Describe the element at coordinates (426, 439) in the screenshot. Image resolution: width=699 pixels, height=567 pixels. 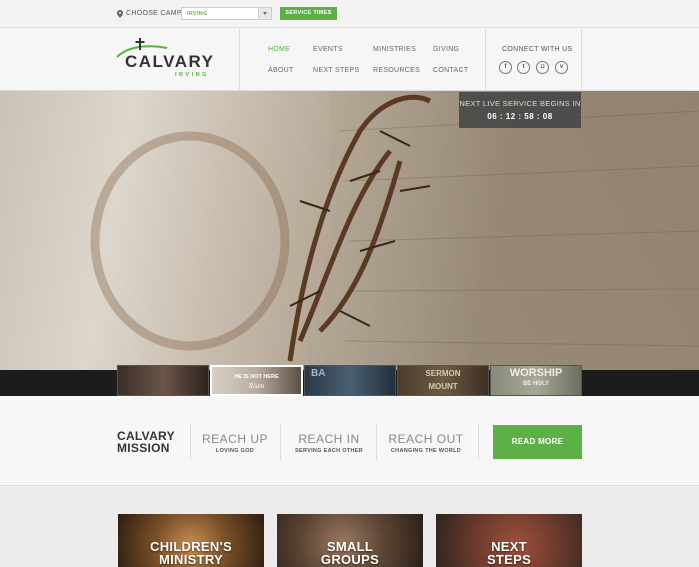
I see `reach-out-heading: REACH OUT` at that location.